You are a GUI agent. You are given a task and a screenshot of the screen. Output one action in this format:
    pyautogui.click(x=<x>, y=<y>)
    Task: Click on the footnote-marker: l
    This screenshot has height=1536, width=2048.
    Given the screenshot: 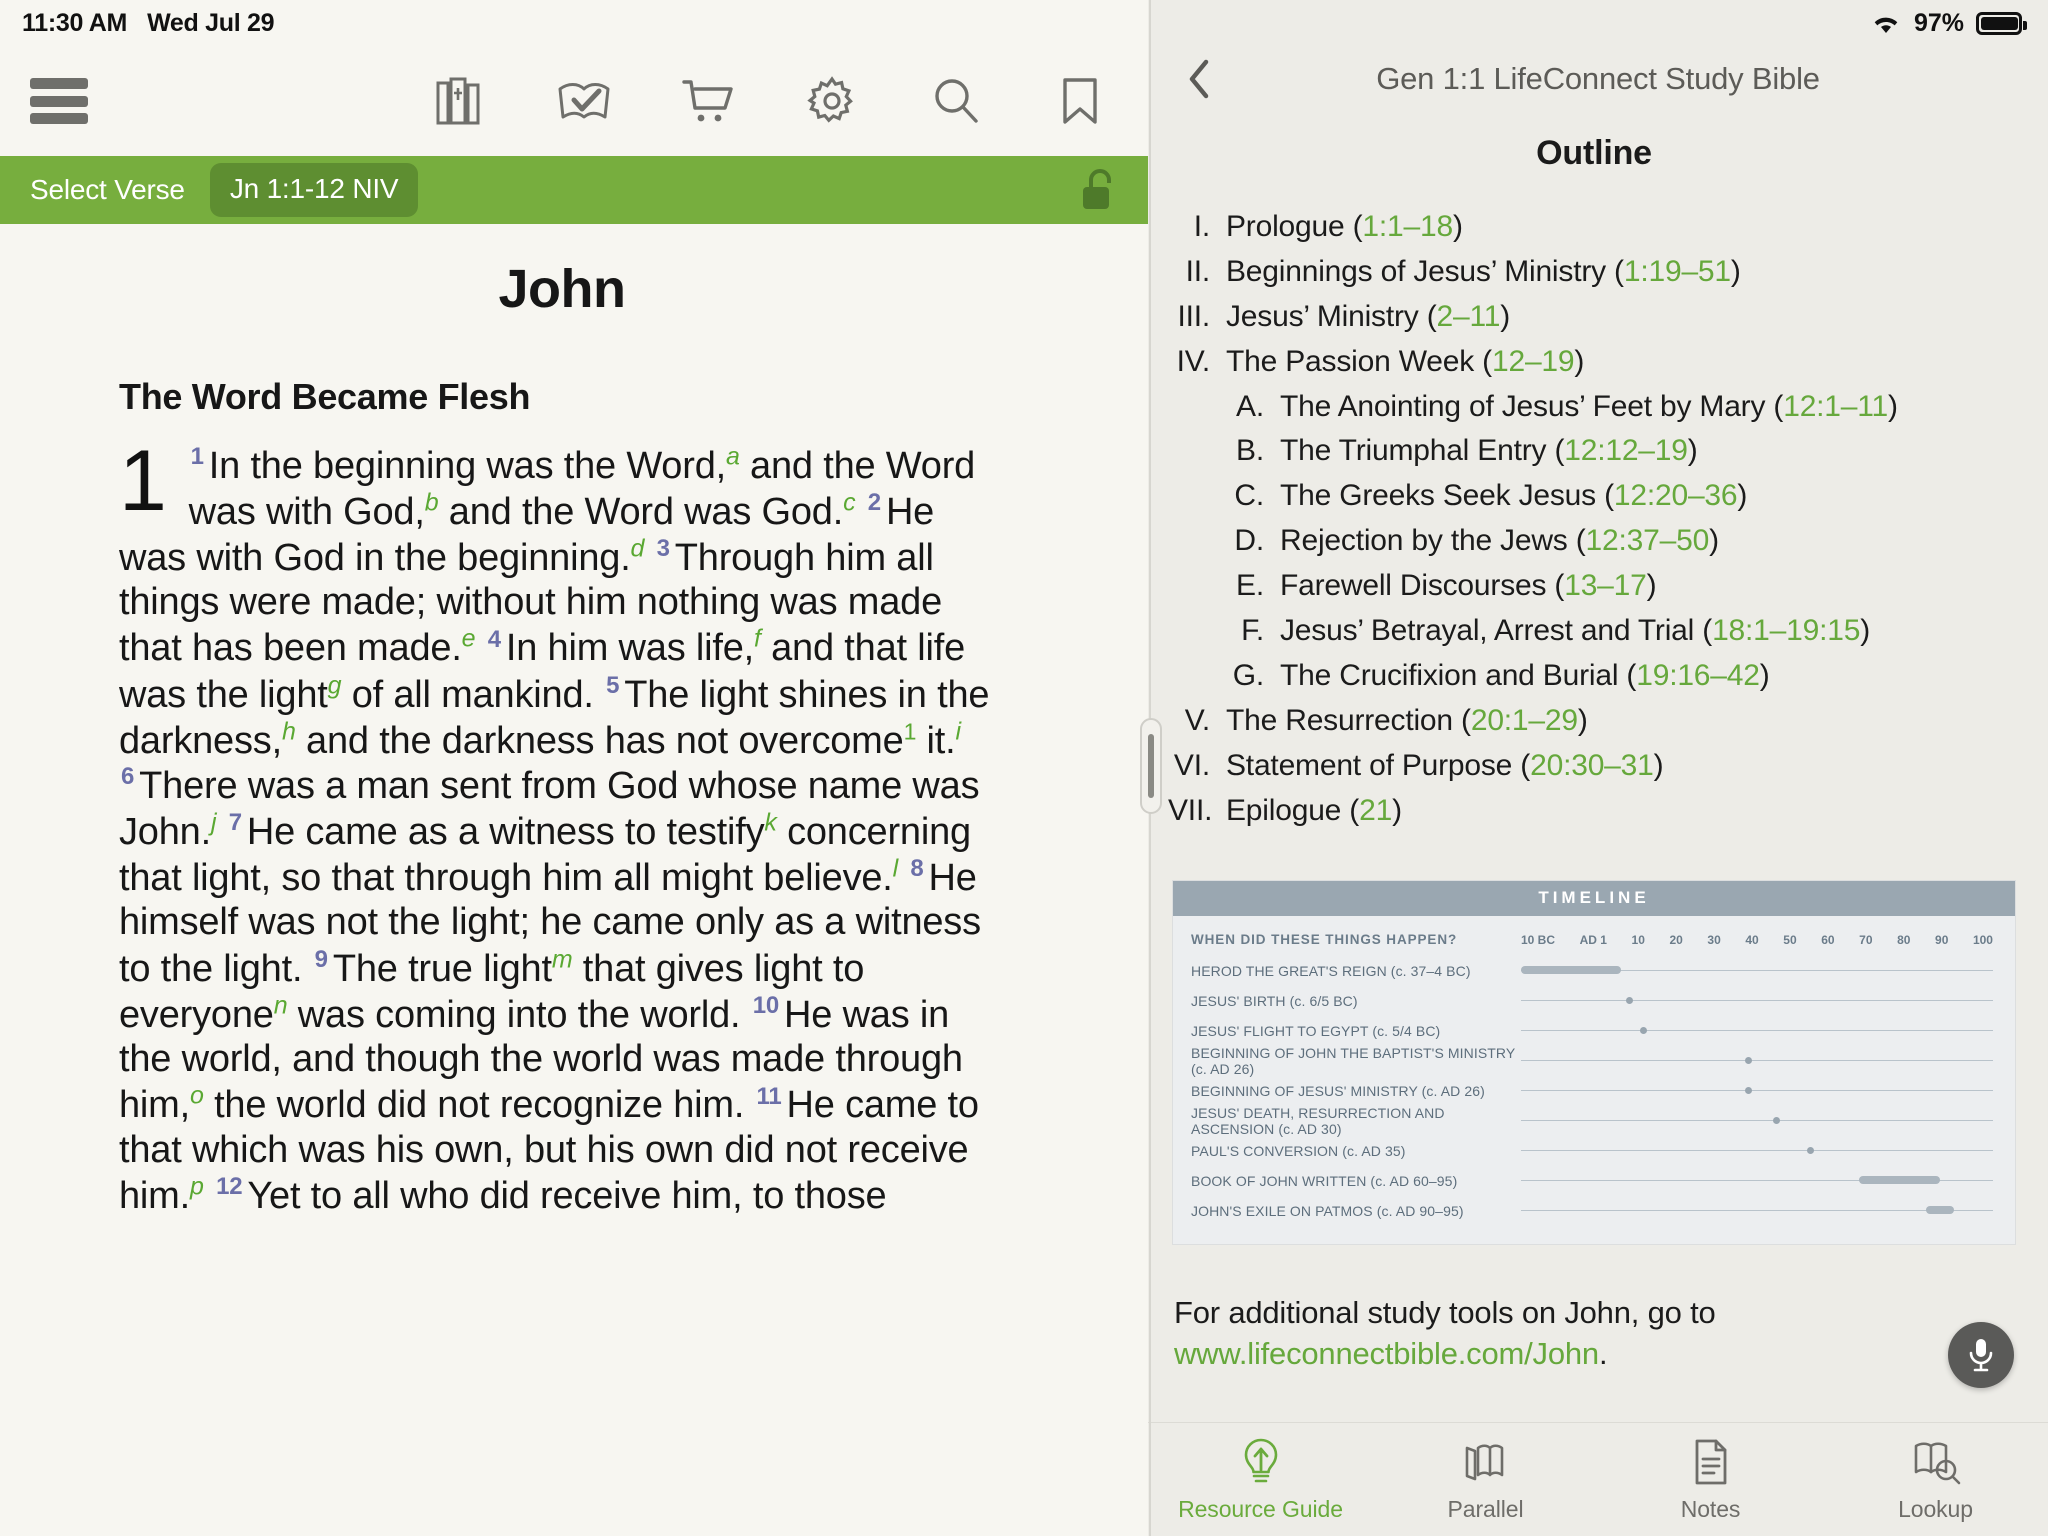 What is the action you would take?
    pyautogui.click(x=896, y=868)
    